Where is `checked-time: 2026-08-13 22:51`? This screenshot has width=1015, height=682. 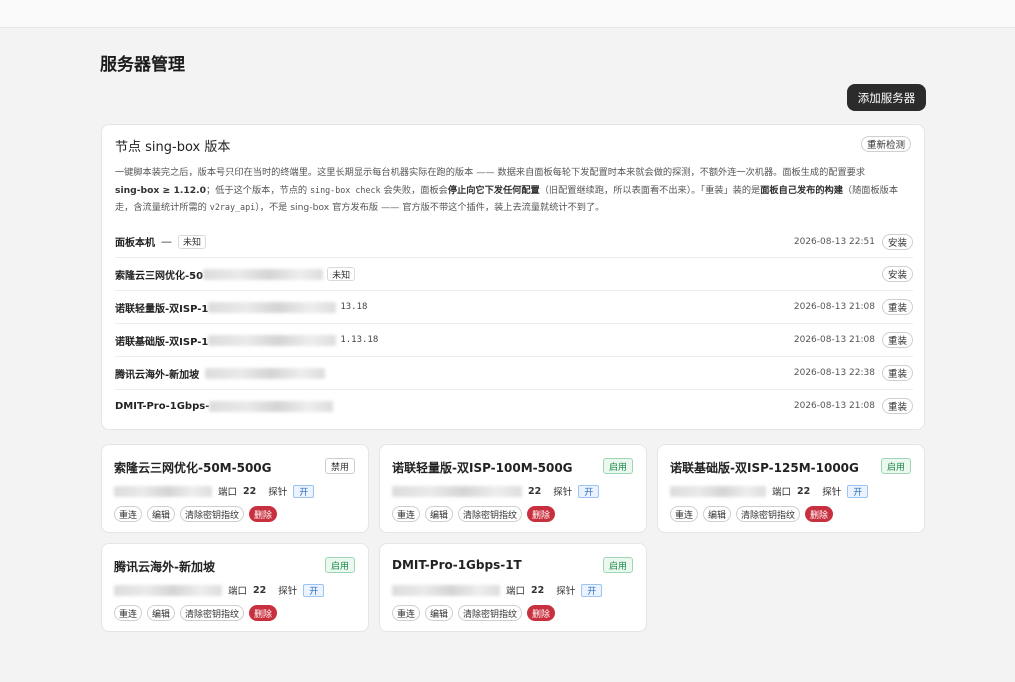
checked-time: 2026-08-13 22:51 is located at coordinates (834, 241).